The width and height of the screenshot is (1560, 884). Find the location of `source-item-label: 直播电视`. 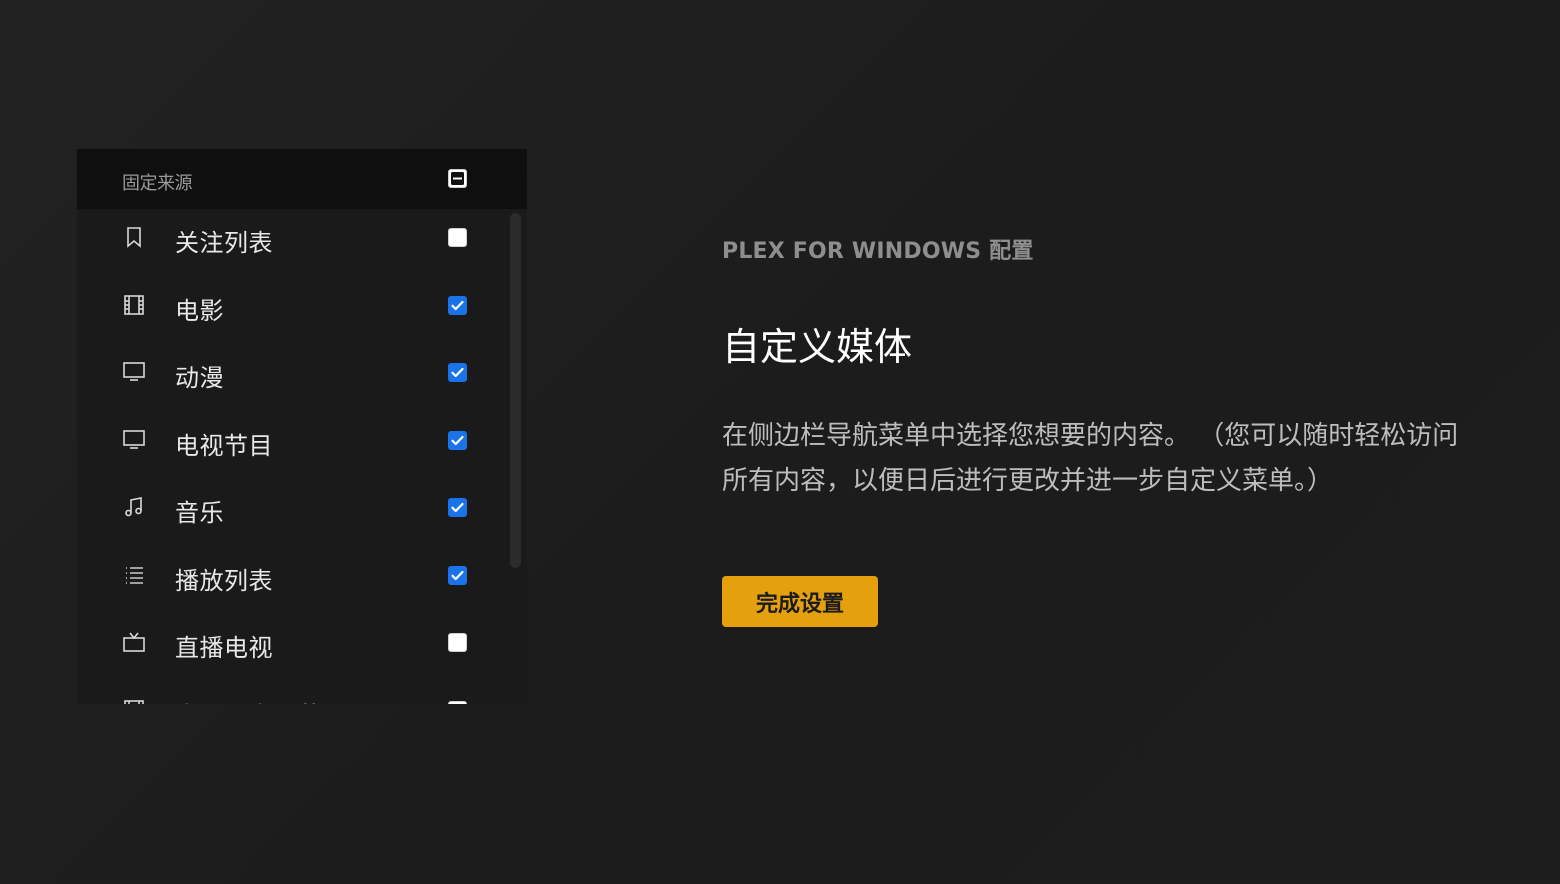

source-item-label: 直播电视 is located at coordinates (224, 648).